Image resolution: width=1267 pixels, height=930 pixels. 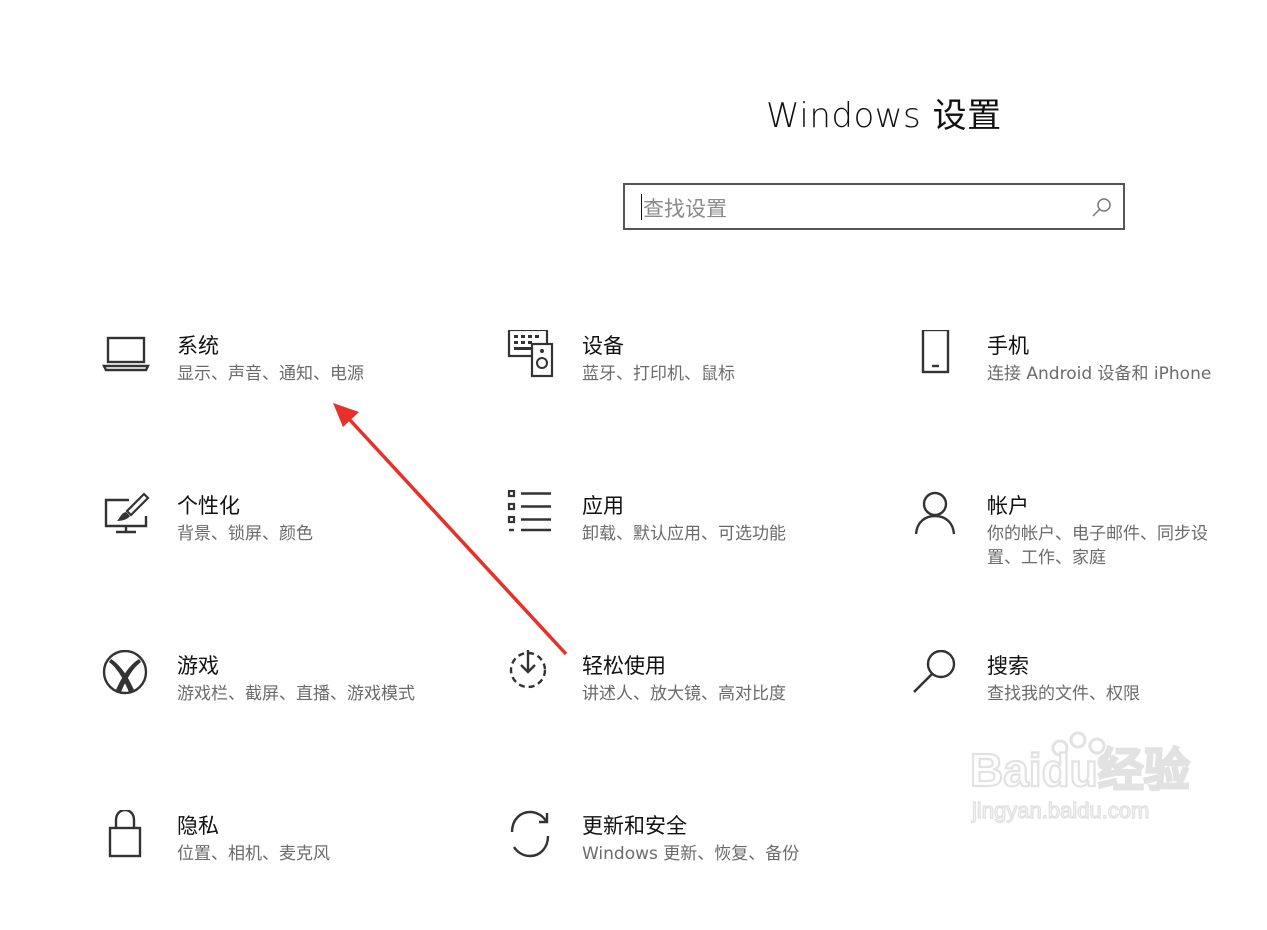 What do you see at coordinates (671, 390) in the screenshot?
I see `tile-devices: 设备 蓝牙、打印机、鼠标` at bounding box center [671, 390].